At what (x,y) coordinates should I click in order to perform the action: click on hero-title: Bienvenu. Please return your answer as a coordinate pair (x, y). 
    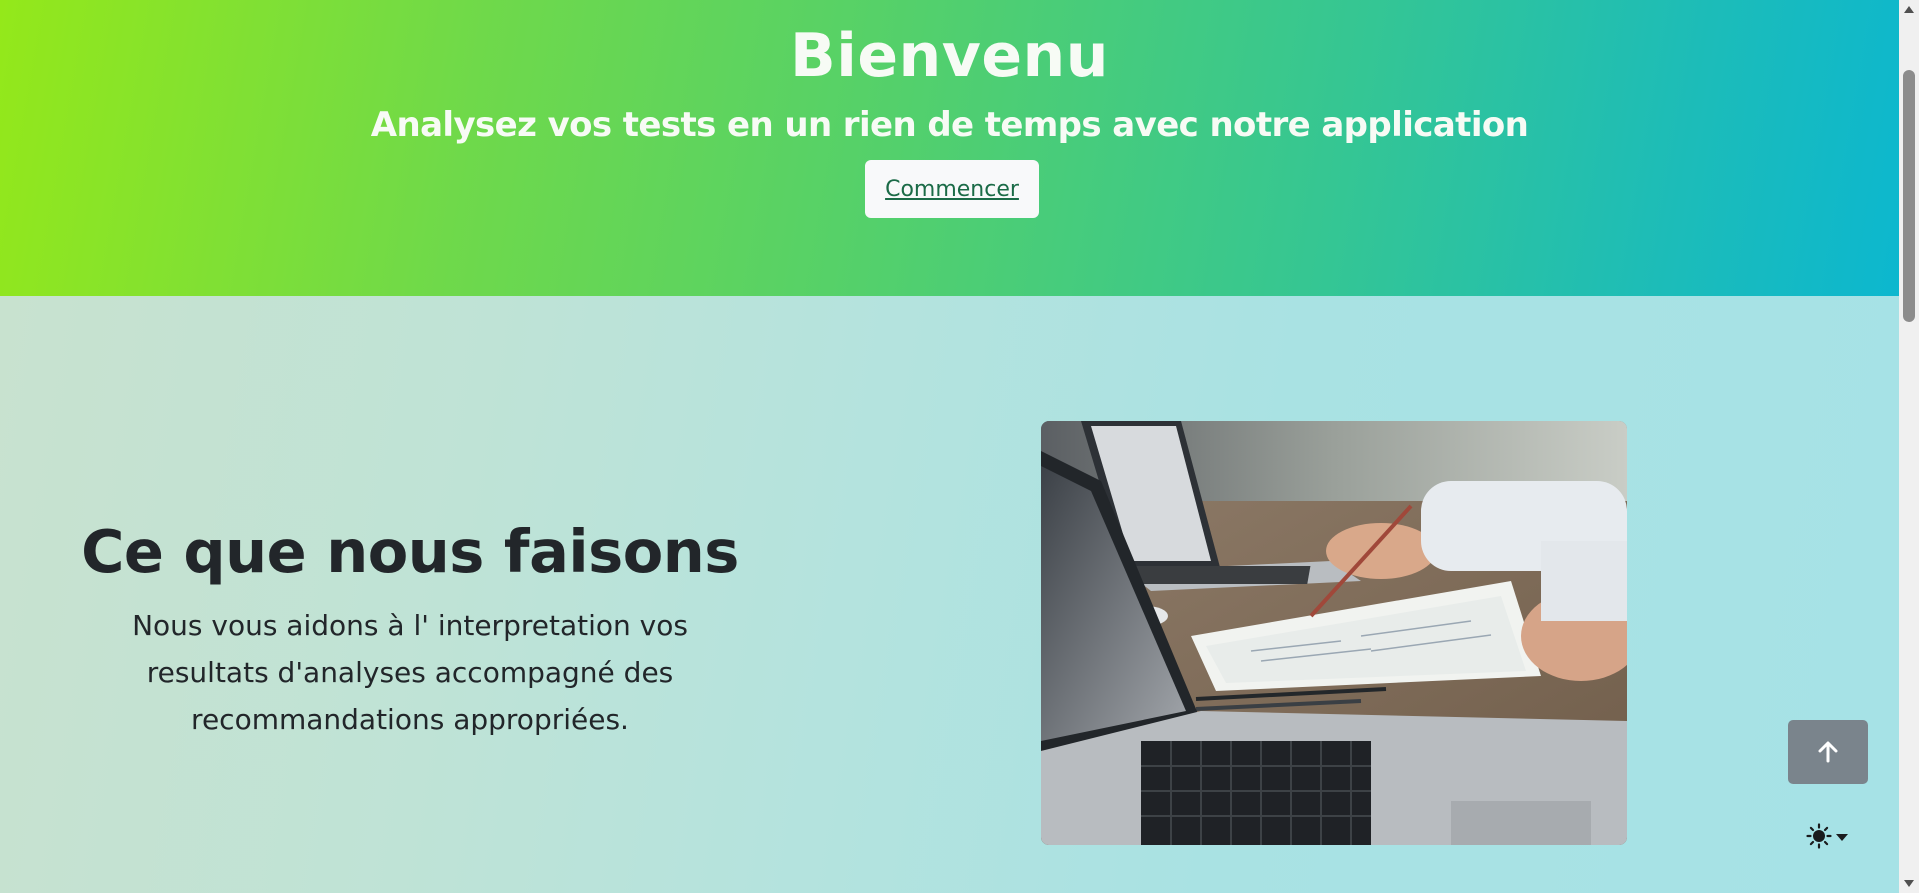
    Looking at the image, I should click on (949, 56).